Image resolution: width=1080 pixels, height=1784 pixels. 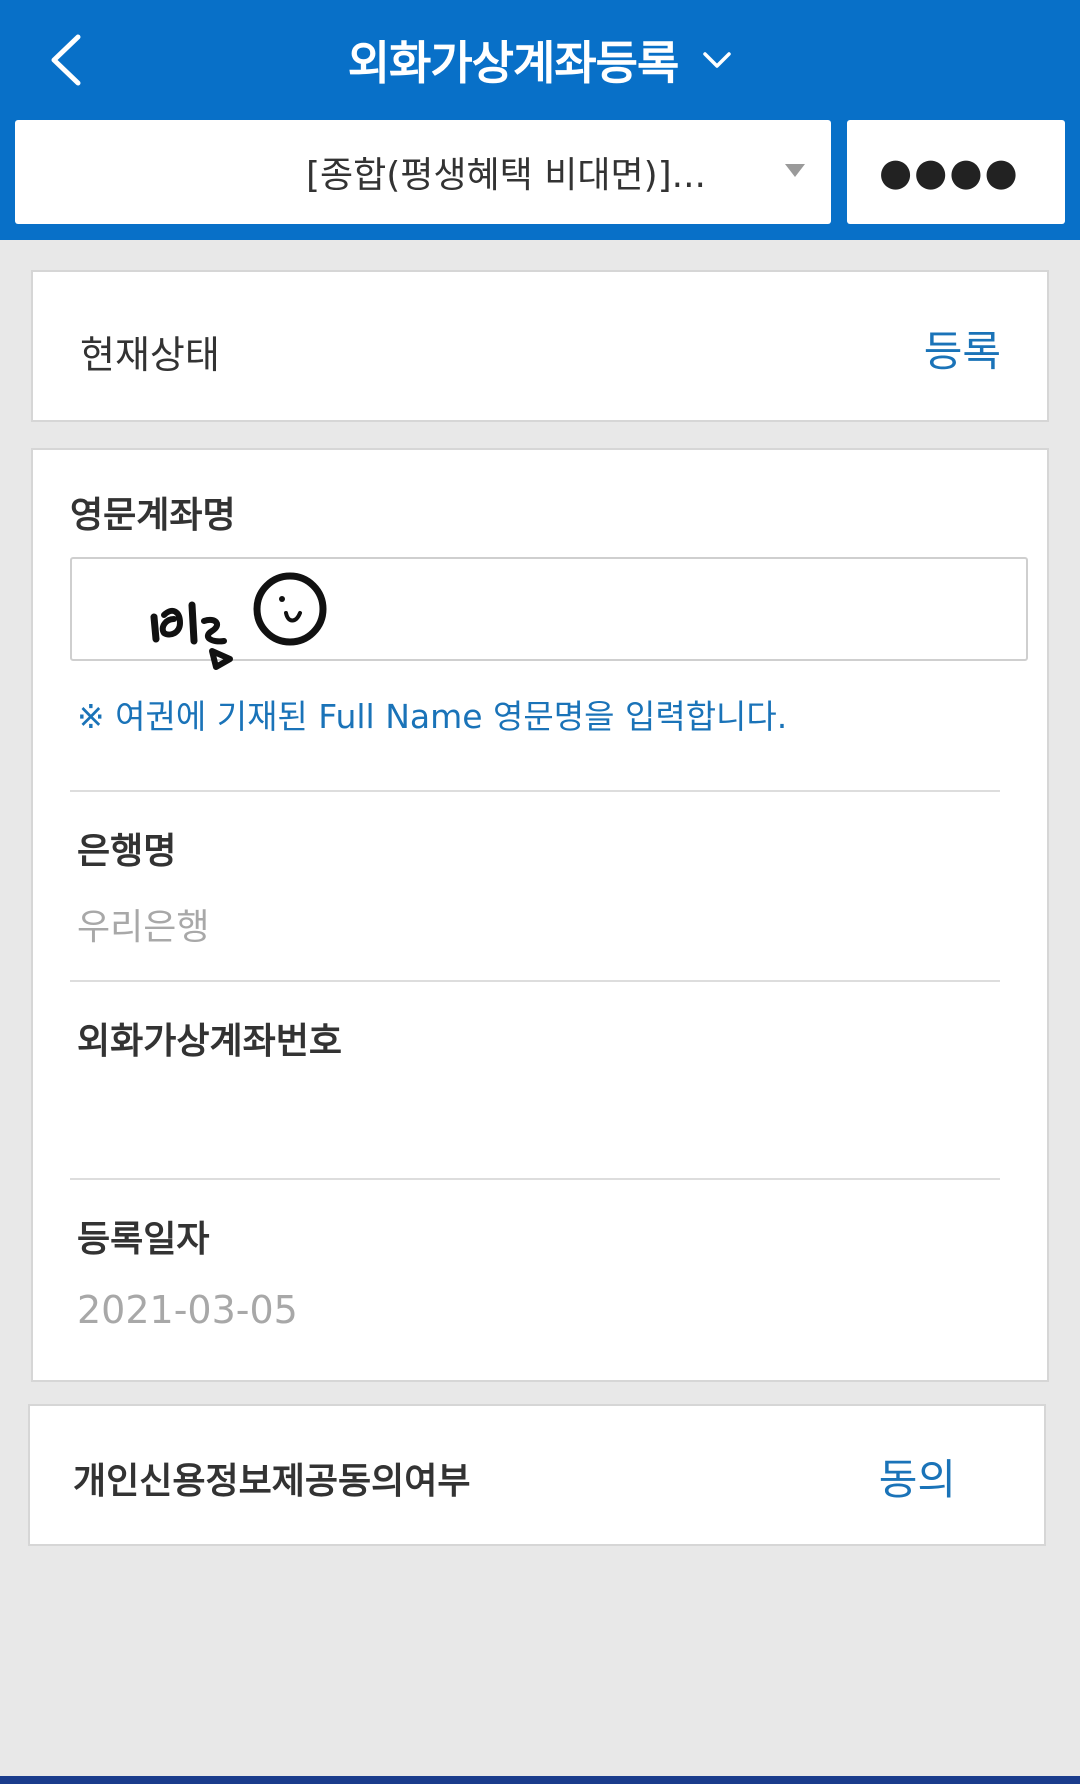 I want to click on consent-value-link: 동의, so click(x=917, y=1476).